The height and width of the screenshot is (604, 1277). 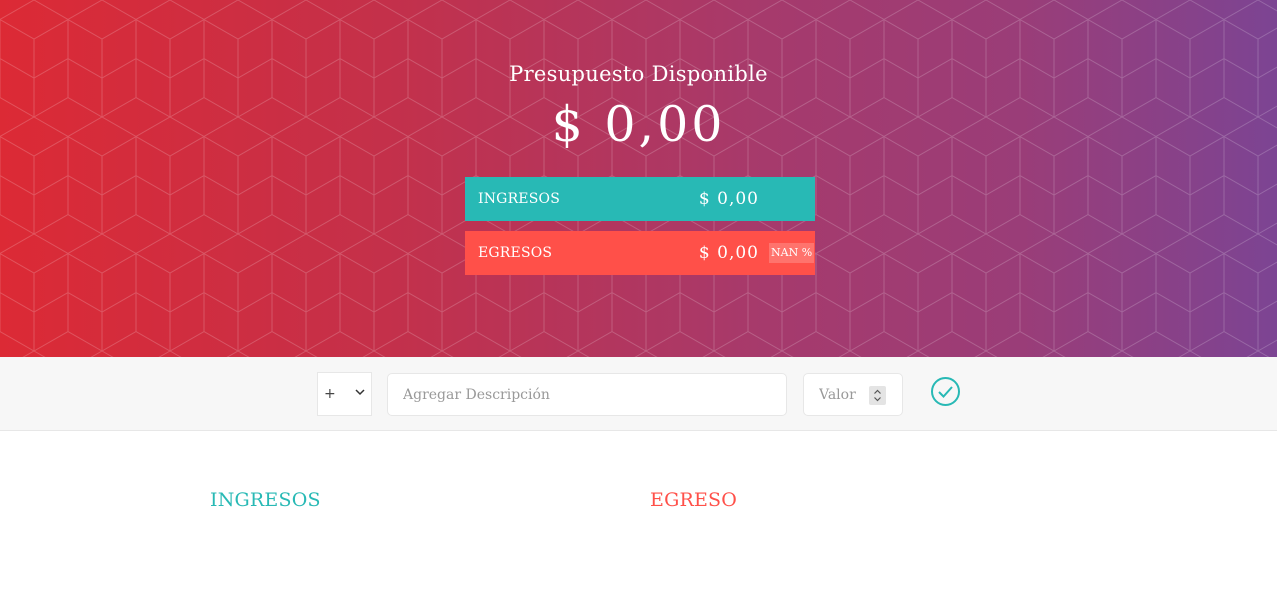 What do you see at coordinates (360, 393) in the screenshot?
I see `chevron-down-icon` at bounding box center [360, 393].